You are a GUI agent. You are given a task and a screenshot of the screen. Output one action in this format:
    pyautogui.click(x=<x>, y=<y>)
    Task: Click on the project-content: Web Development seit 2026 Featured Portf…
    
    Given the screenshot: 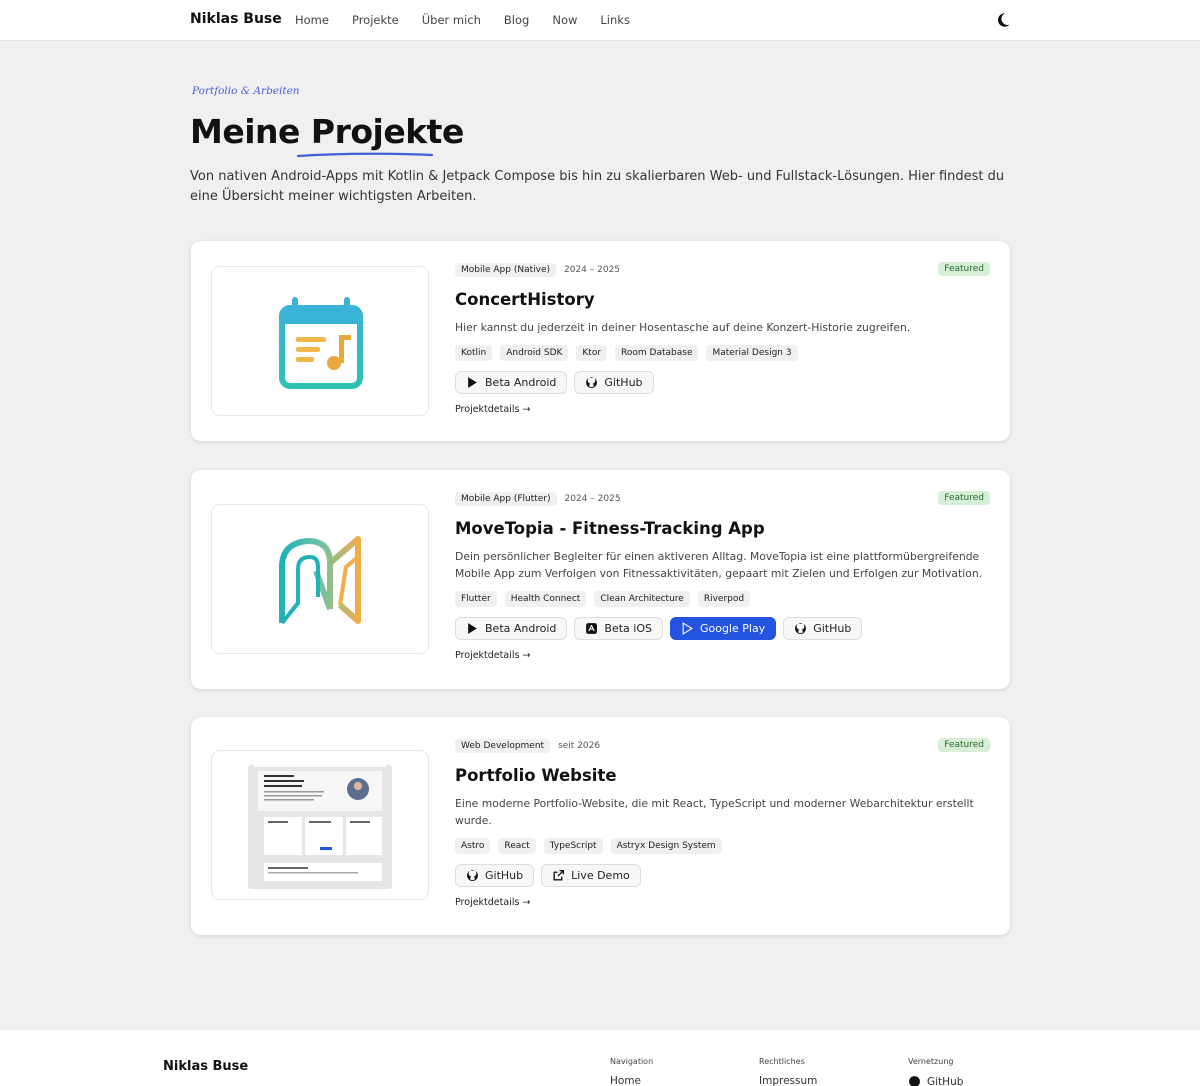 What is the action you would take?
    pyautogui.click(x=722, y=823)
    